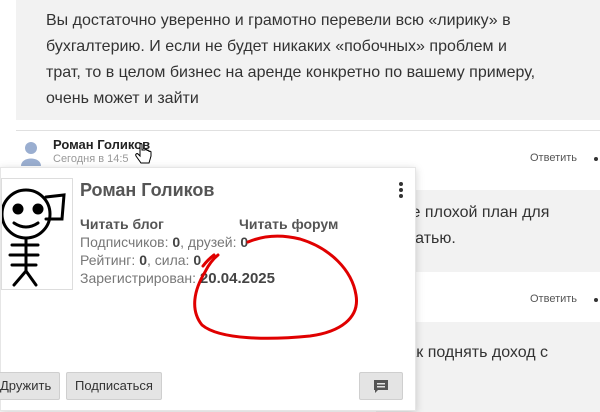 The height and width of the screenshot is (412, 600). Describe the element at coordinates (124, 242) in the screenshot. I see `subscribers-label: Подписчиков:` at that location.